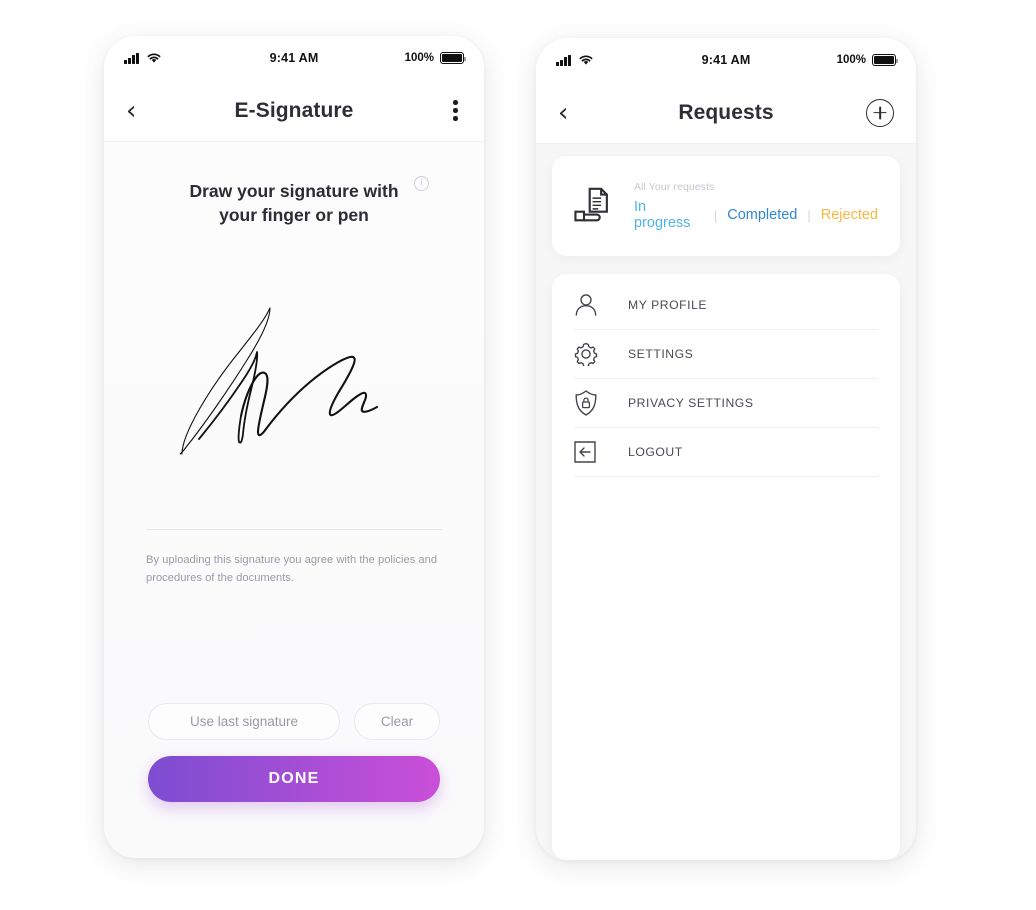 This screenshot has height=910, width=1036. I want to click on menu-item-logout: LOGOUT, so click(726, 452).